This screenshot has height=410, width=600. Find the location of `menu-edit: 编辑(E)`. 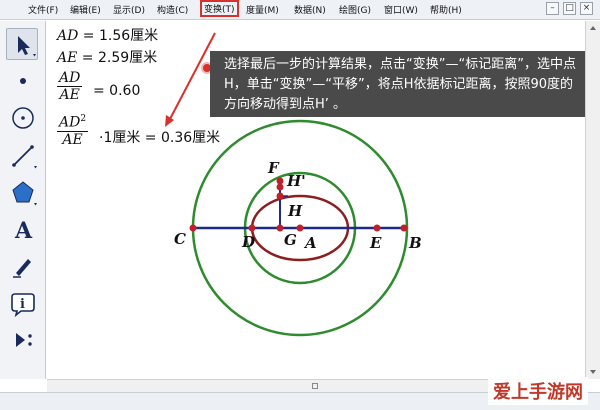

menu-edit: 编辑(E) is located at coordinates (85, 9).